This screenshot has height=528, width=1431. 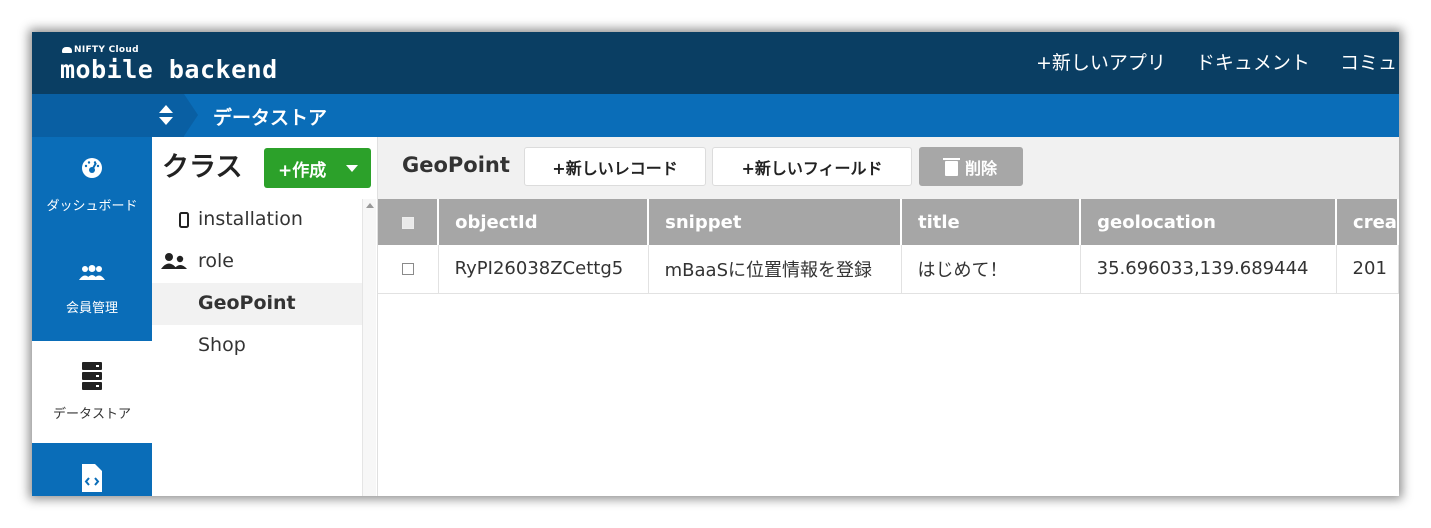 I want to click on column-header-geolocation: geolocation, so click(x=1209, y=222).